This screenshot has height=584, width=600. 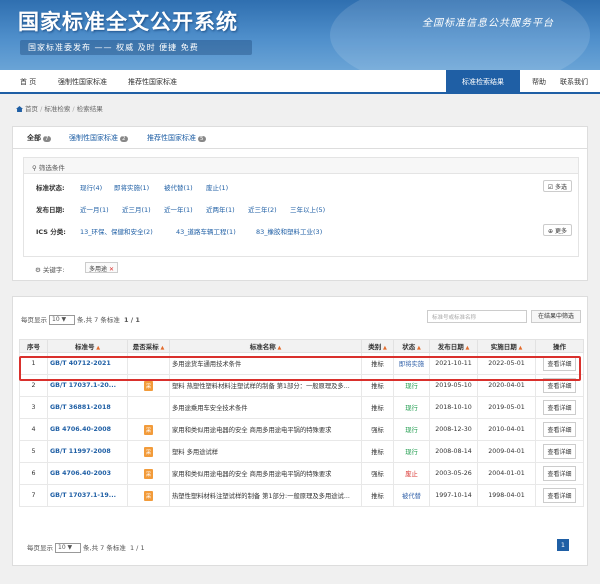 I want to click on filter-in-results-button: 在结果中筛选, so click(x=556, y=316).